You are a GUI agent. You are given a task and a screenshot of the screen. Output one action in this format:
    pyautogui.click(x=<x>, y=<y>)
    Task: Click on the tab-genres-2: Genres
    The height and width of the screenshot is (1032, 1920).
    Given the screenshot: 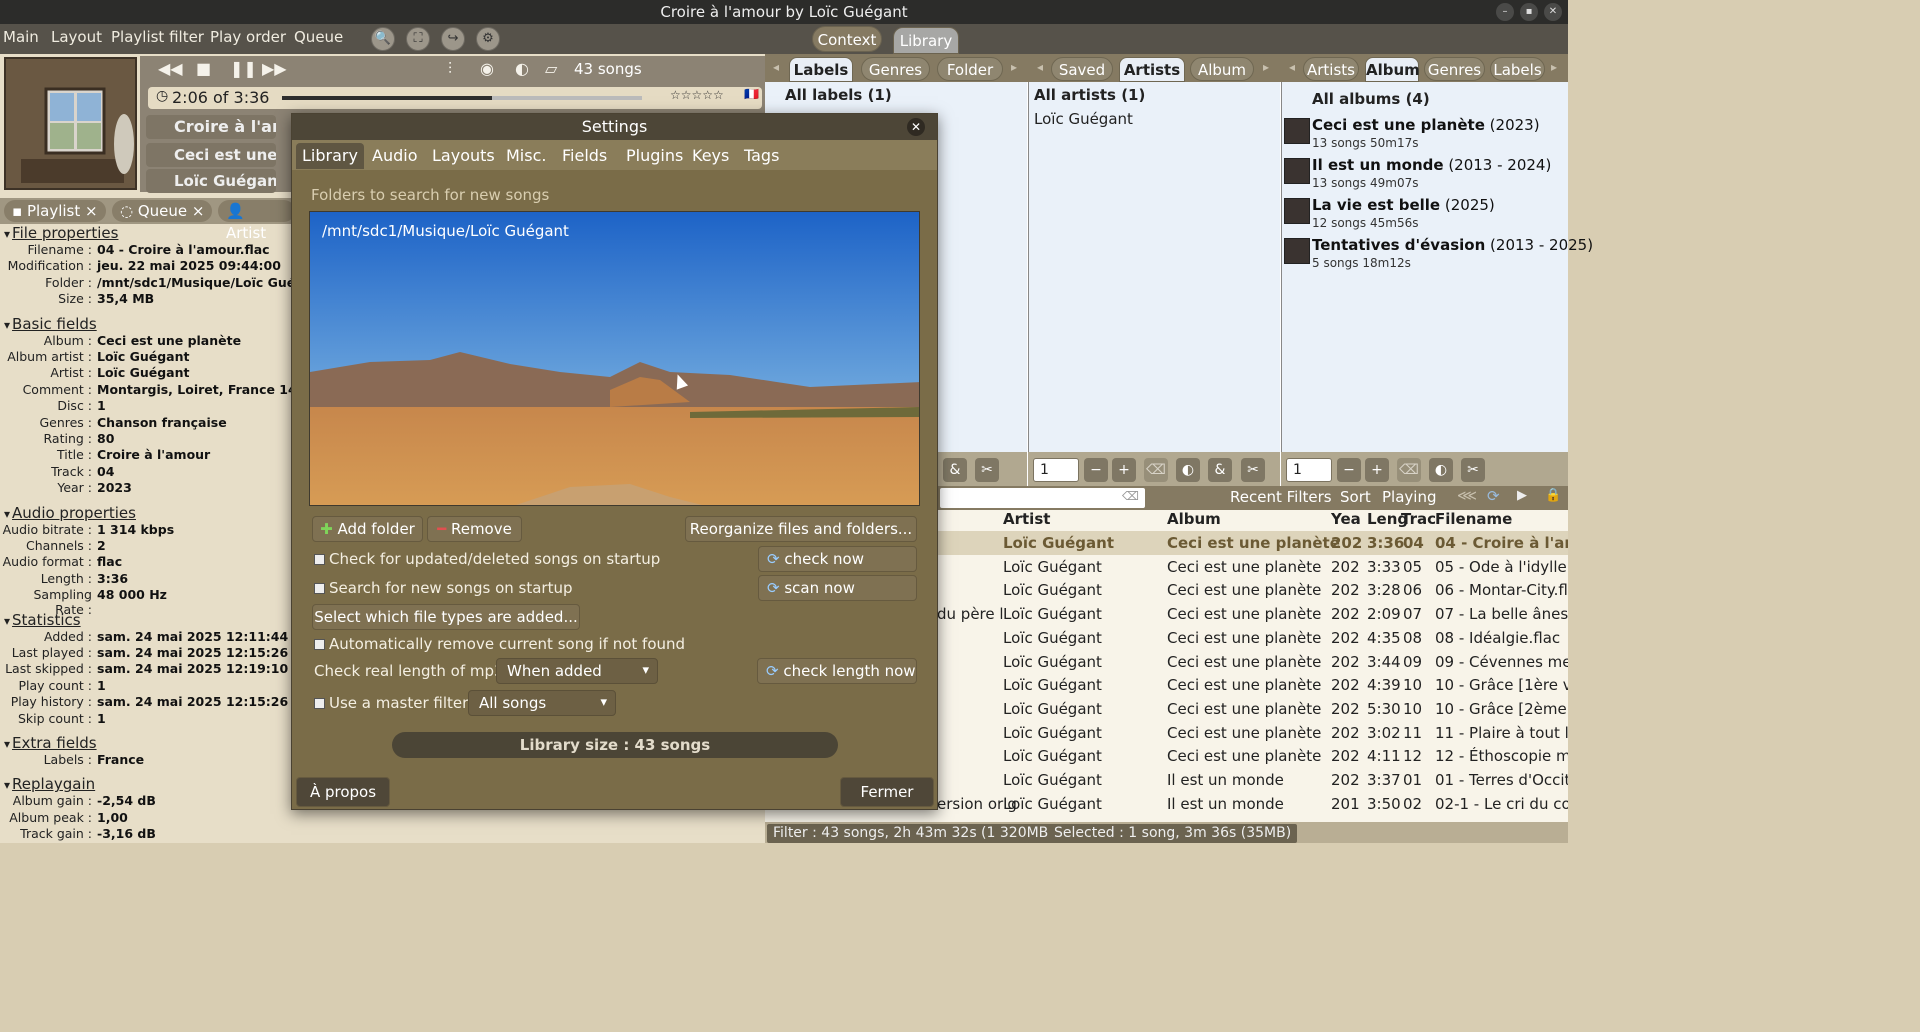 What is the action you would take?
    pyautogui.click(x=1454, y=69)
    